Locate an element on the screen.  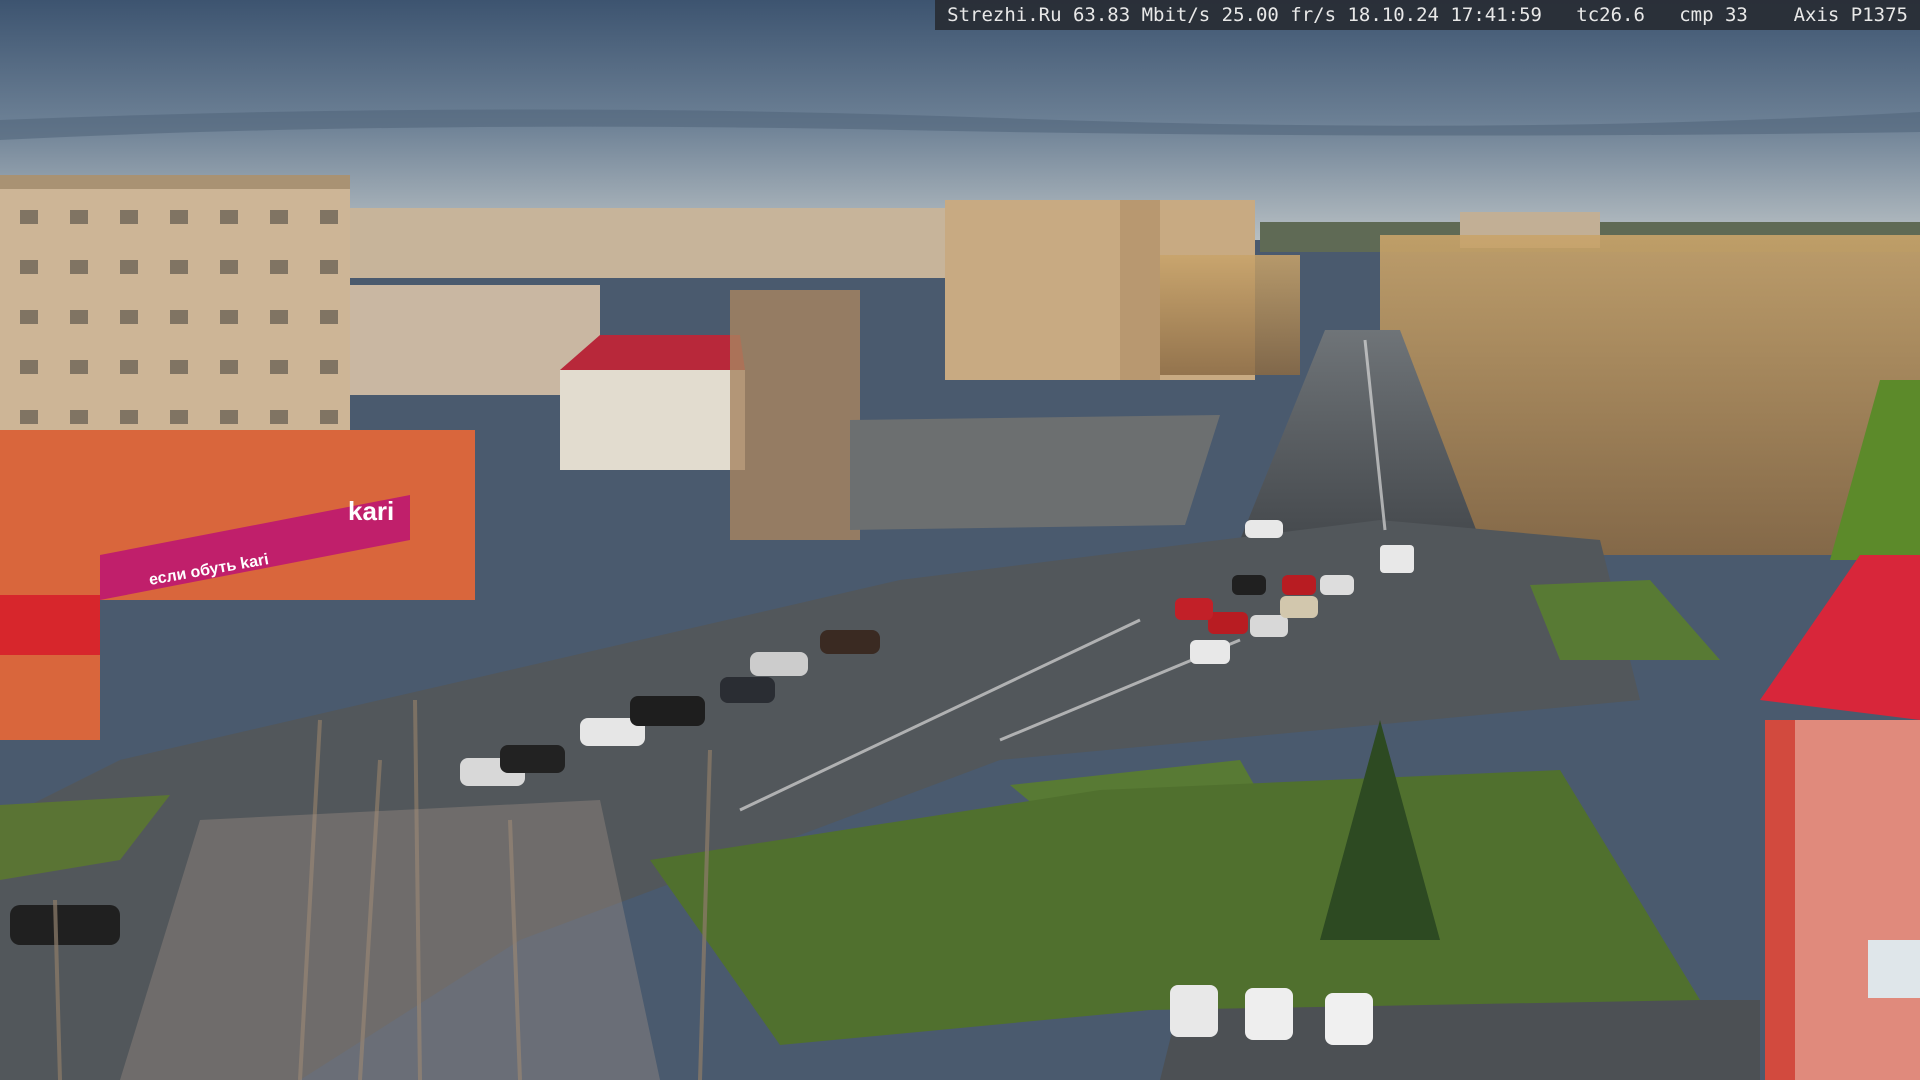
trees-center is located at coordinates (1230, 315).